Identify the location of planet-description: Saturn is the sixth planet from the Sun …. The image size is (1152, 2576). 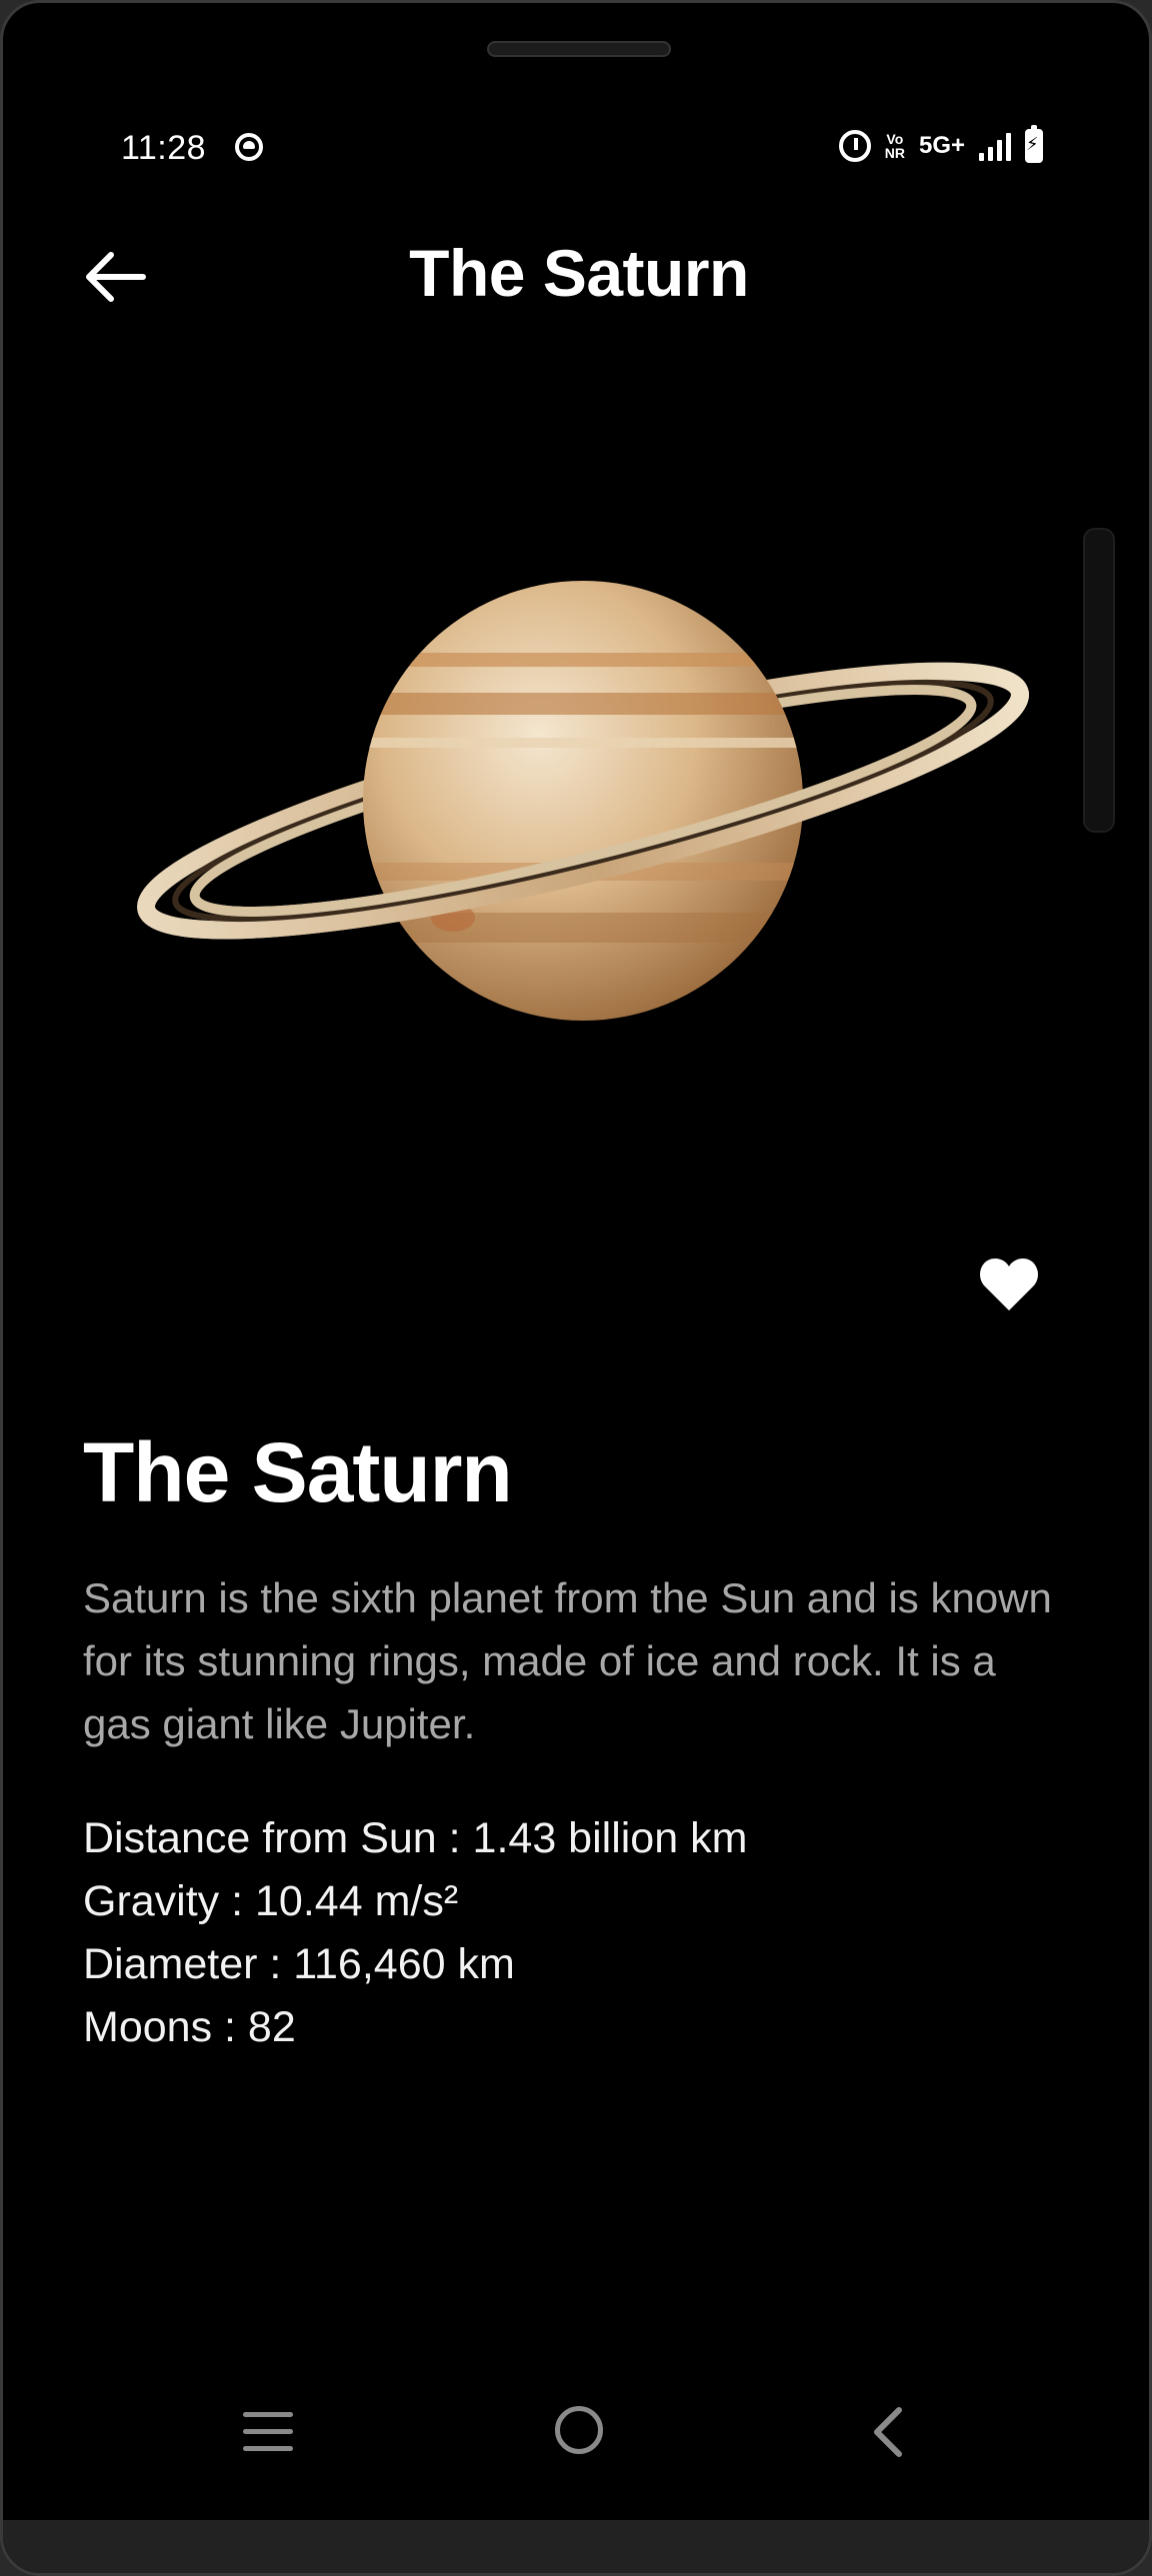
(567, 1661).